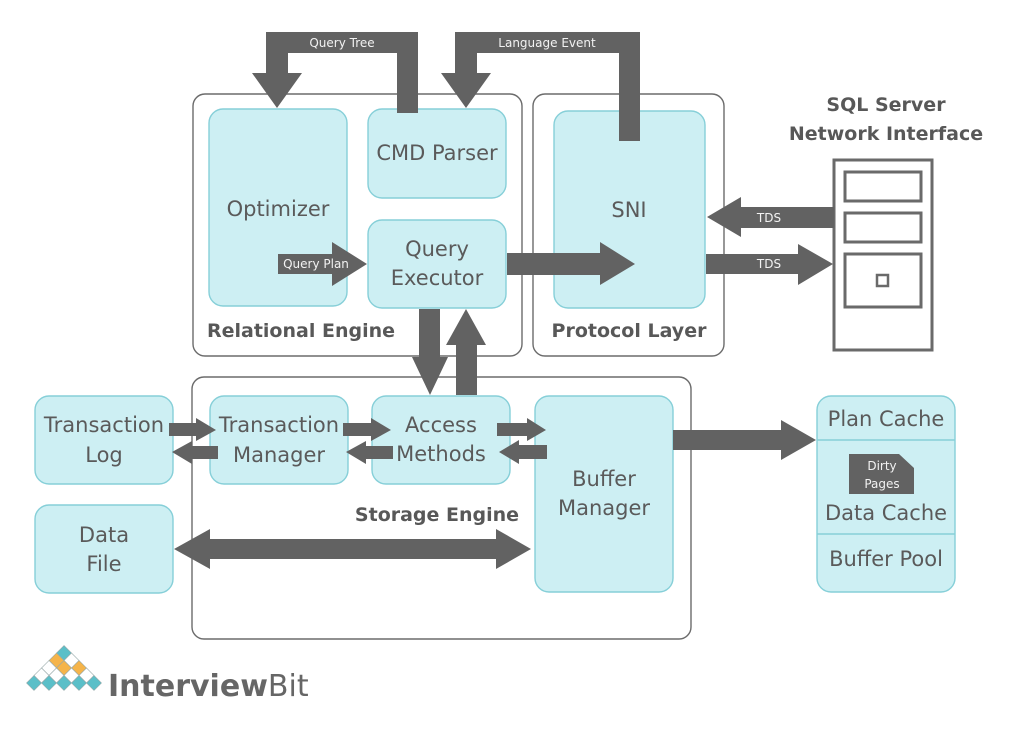  Describe the element at coordinates (768, 264) in the screenshot. I see `tds-out-label: TDS` at that location.